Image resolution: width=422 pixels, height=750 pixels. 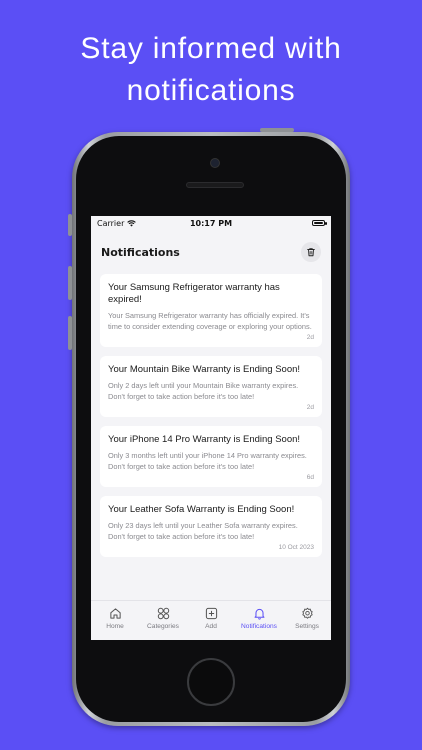 What do you see at coordinates (211, 252) in the screenshot?
I see `app-header: Notifications` at bounding box center [211, 252].